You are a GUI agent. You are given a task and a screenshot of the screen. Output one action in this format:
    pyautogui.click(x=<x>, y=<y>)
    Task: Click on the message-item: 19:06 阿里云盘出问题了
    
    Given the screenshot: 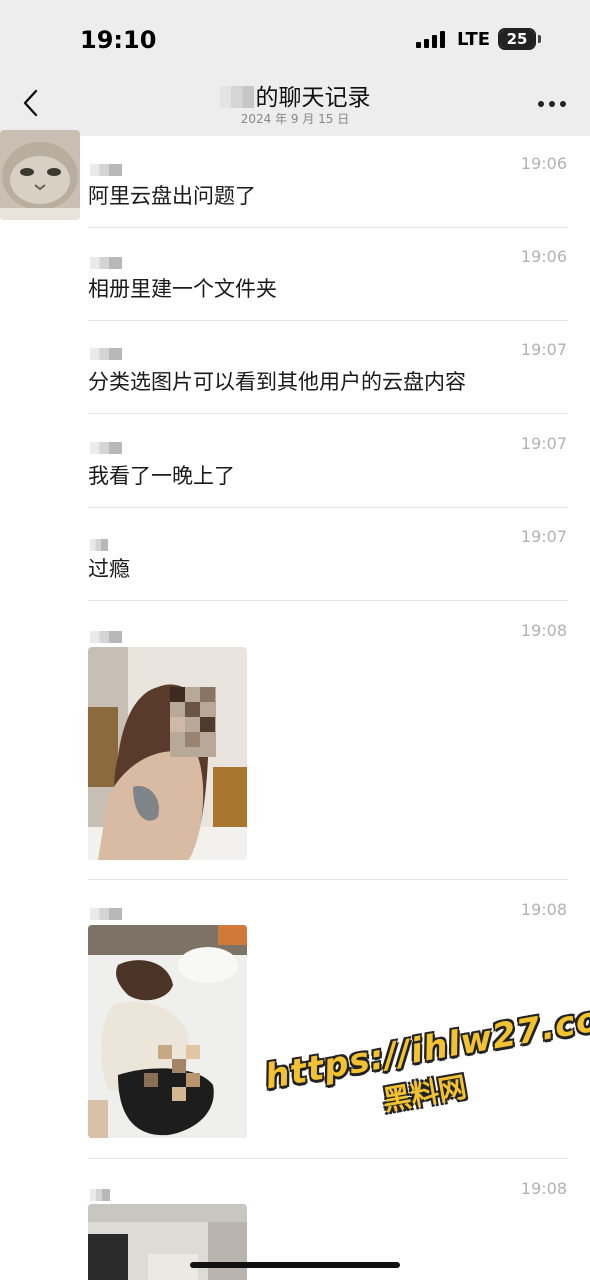 What is the action you would take?
    pyautogui.click(x=328, y=185)
    